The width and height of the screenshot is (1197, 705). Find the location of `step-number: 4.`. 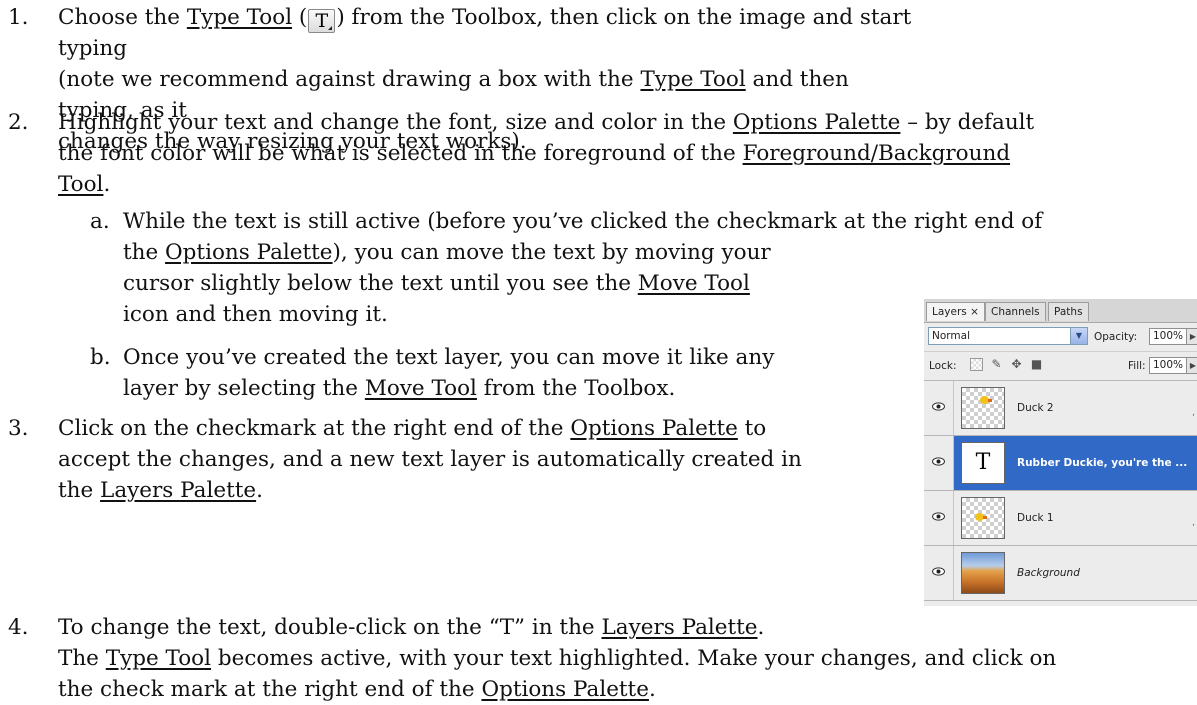

step-number: 4. is located at coordinates (18, 627).